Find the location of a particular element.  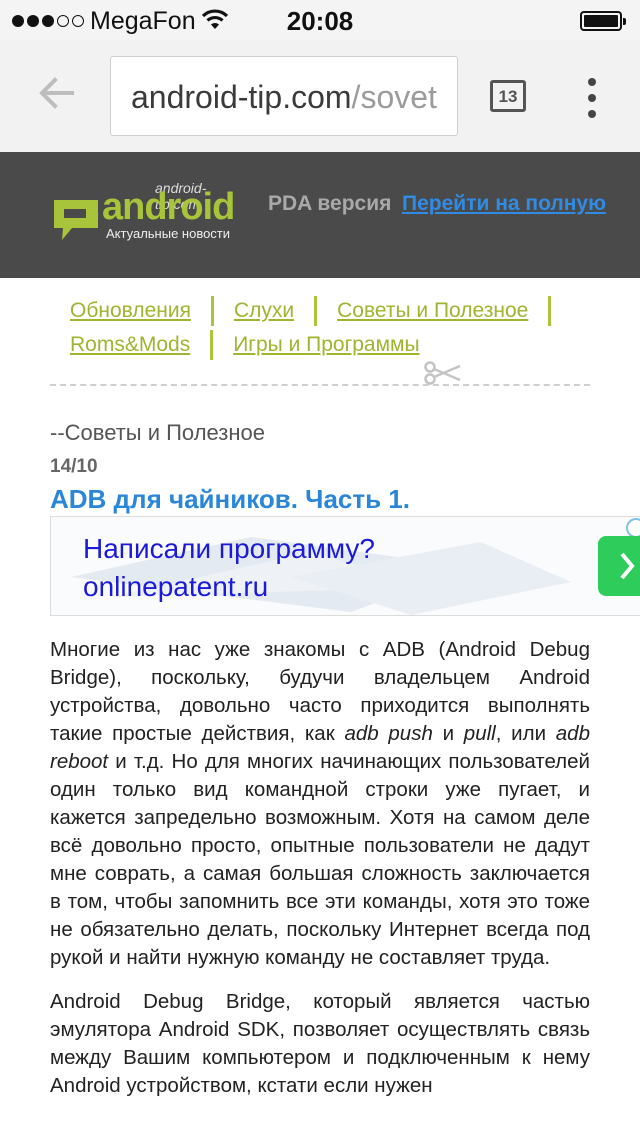

nav-link-updates: Обновления is located at coordinates (130, 311).